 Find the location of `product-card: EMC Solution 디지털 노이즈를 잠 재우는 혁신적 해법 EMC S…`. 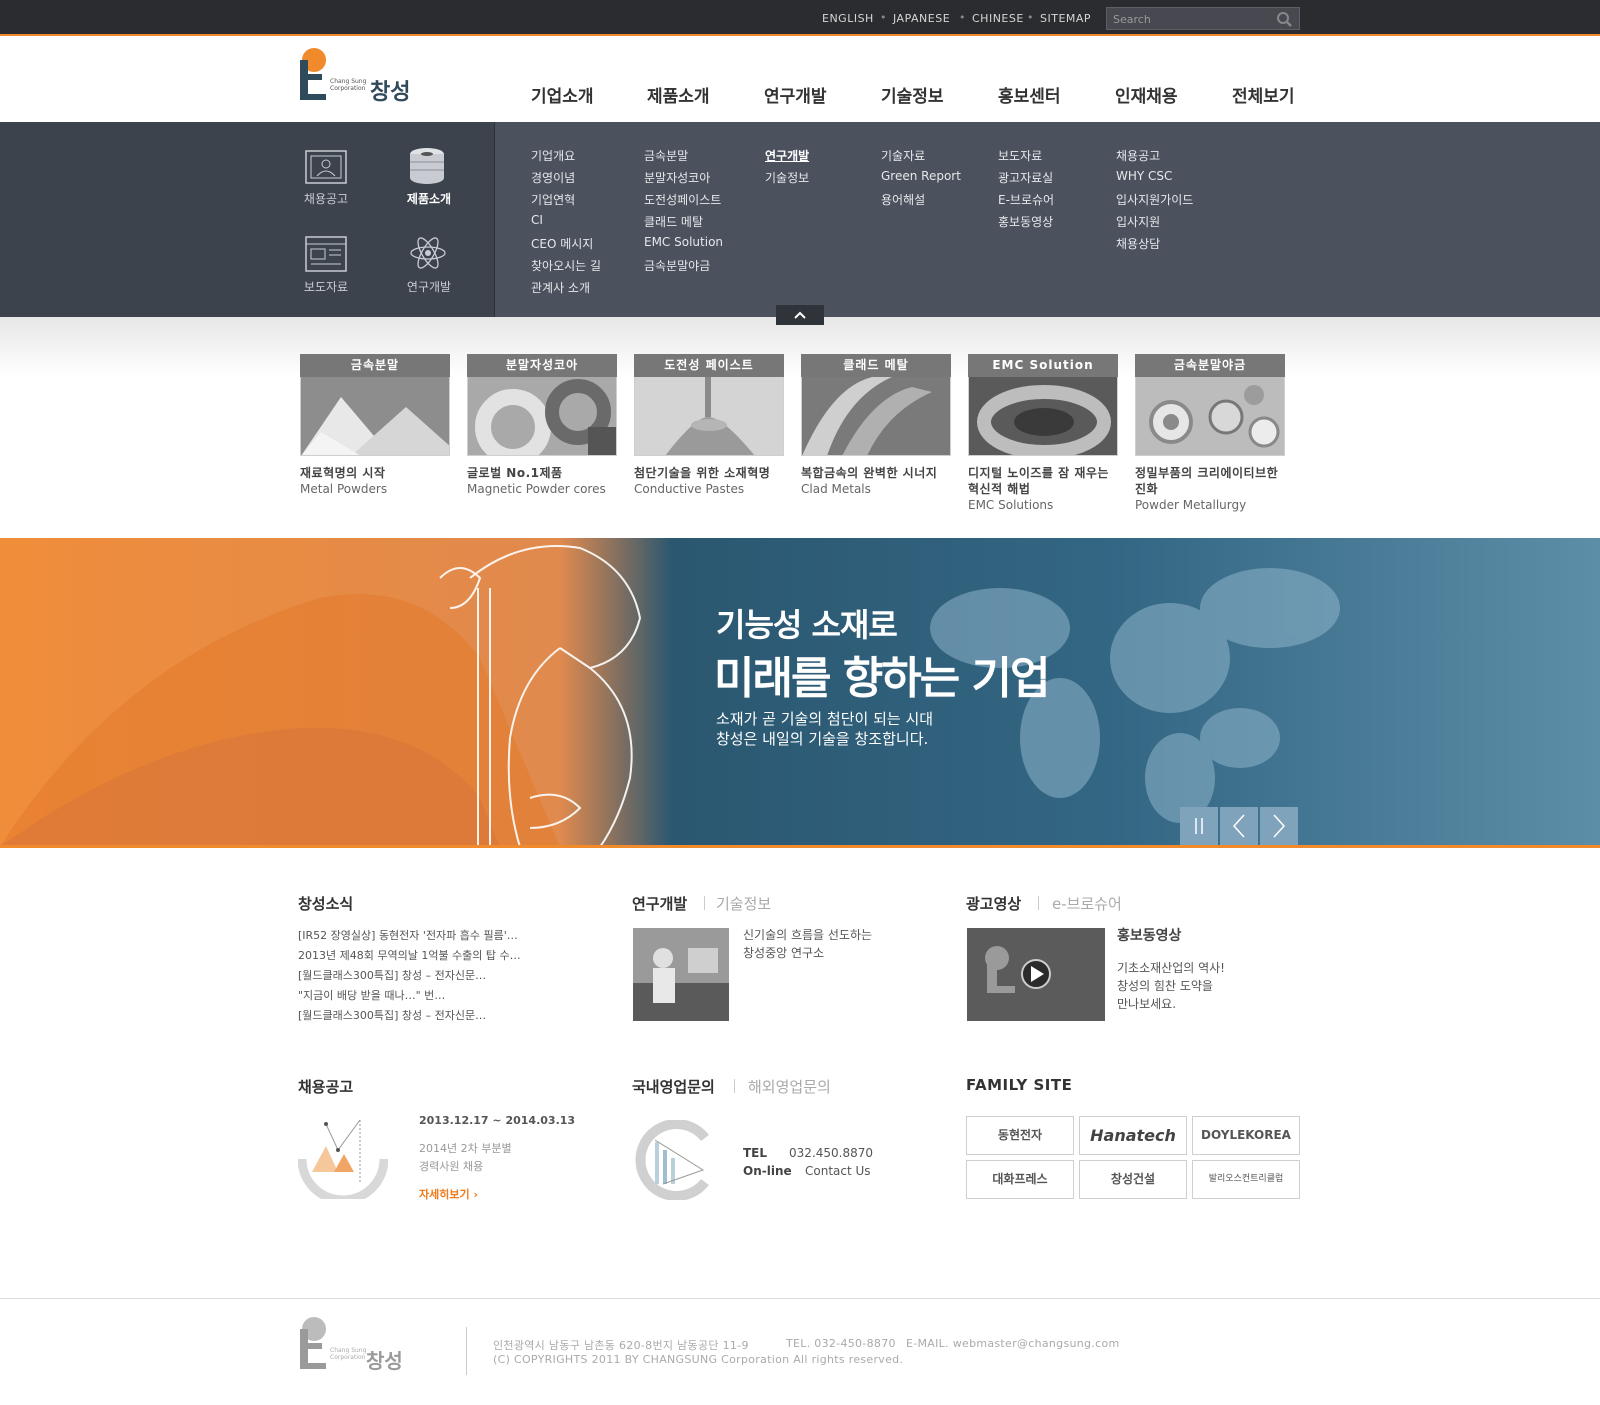

product-card: EMC Solution 디지털 노이즈를 잠 재우는 혁신적 해법 EMC S… is located at coordinates (1043, 433).